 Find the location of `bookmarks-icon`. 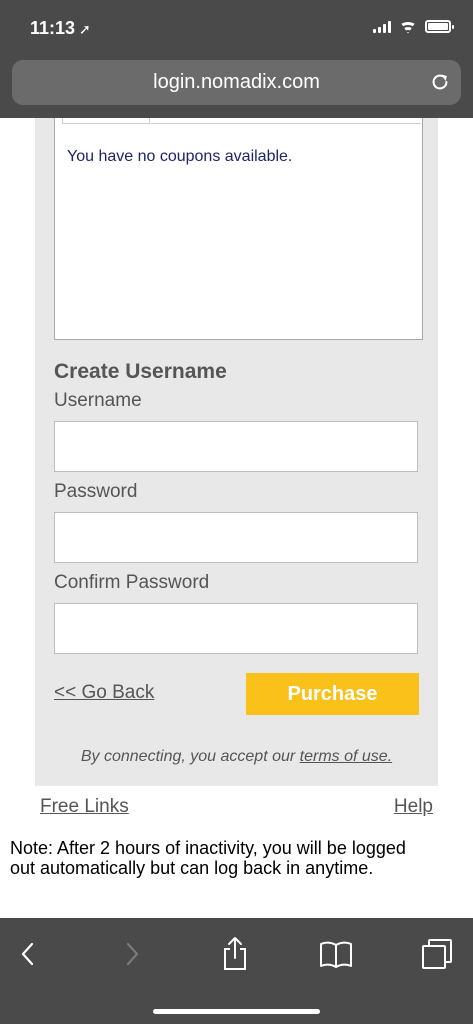

bookmarks-icon is located at coordinates (336, 954).